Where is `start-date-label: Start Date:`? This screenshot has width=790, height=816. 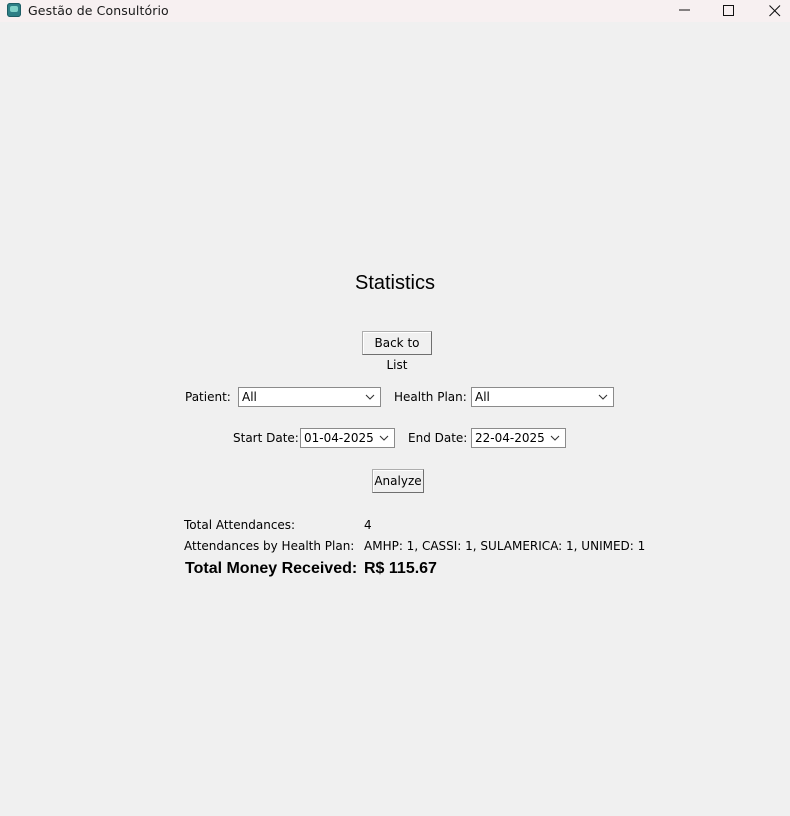
start-date-label: Start Date: is located at coordinates (266, 438).